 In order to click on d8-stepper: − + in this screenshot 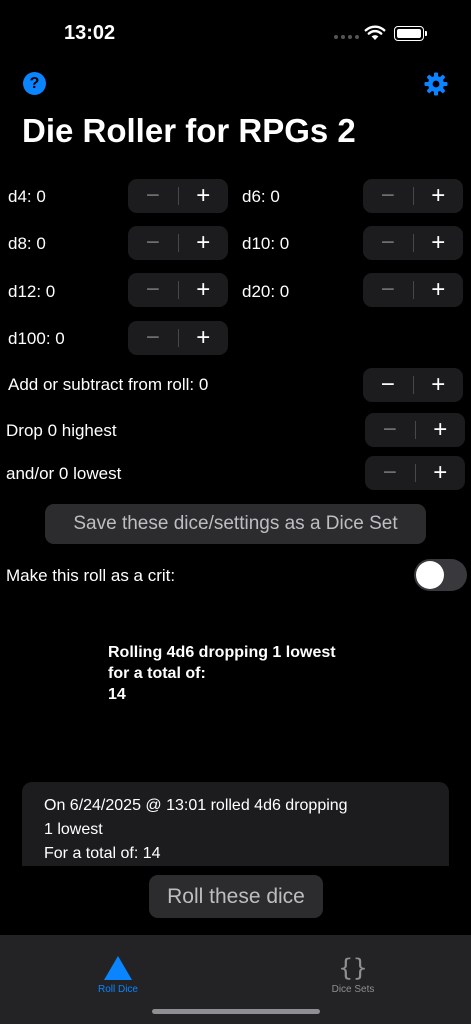, I will do `click(178, 243)`.